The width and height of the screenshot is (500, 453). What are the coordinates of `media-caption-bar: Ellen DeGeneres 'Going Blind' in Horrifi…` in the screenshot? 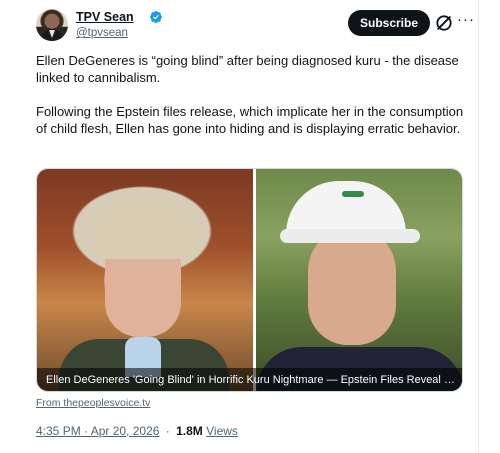 It's located at (249, 379).